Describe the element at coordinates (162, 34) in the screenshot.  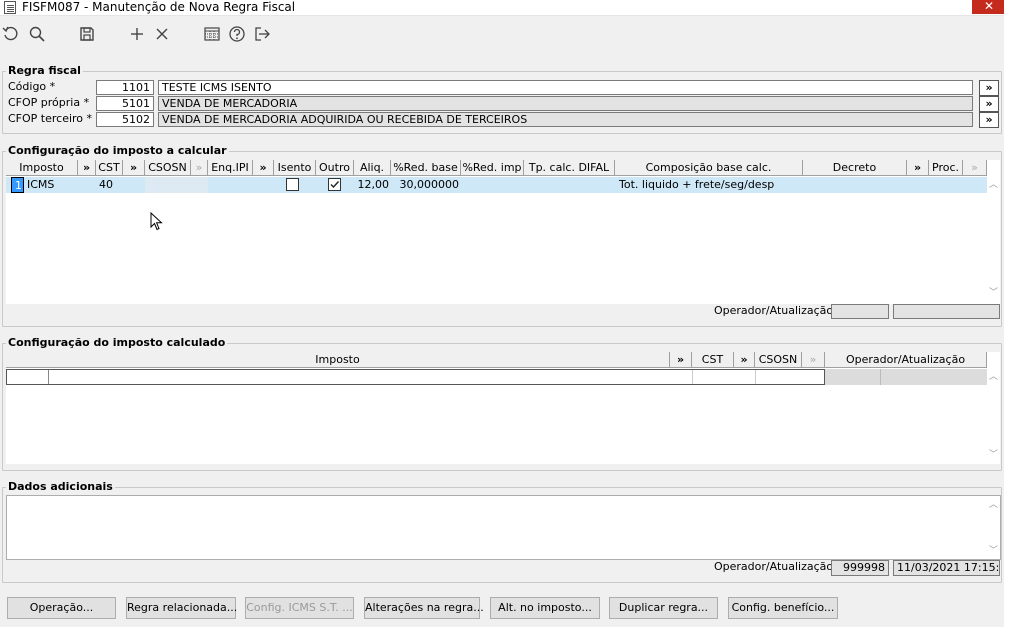
I see `delete-icon` at that location.